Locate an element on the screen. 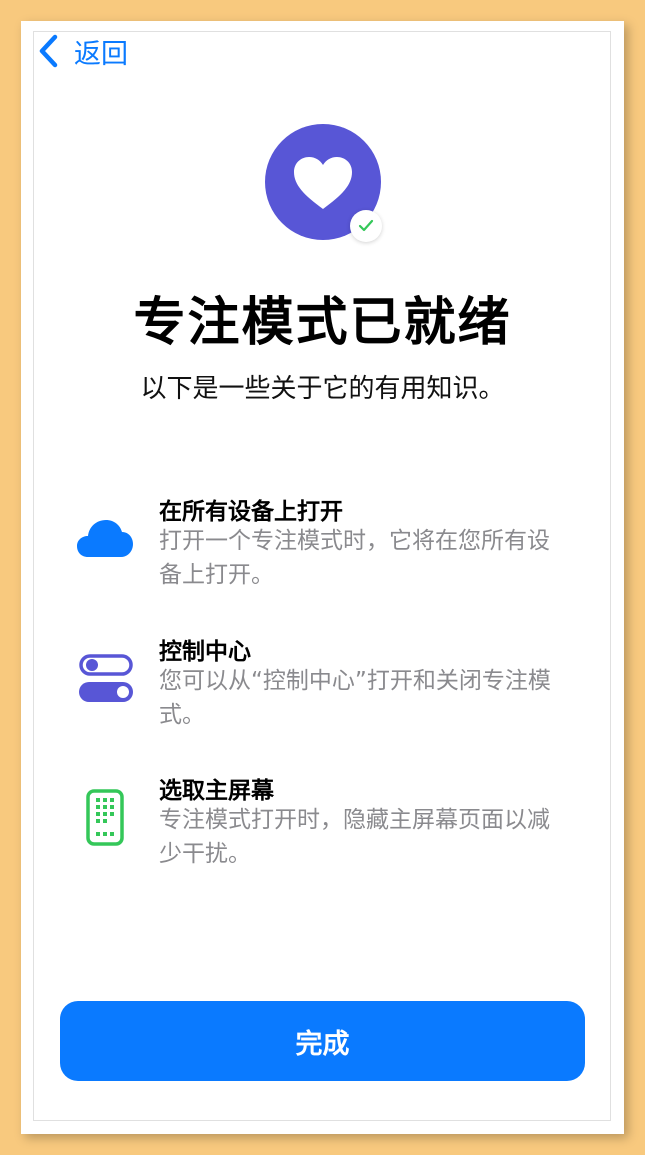  back-button: 返回 is located at coordinates (82, 51).